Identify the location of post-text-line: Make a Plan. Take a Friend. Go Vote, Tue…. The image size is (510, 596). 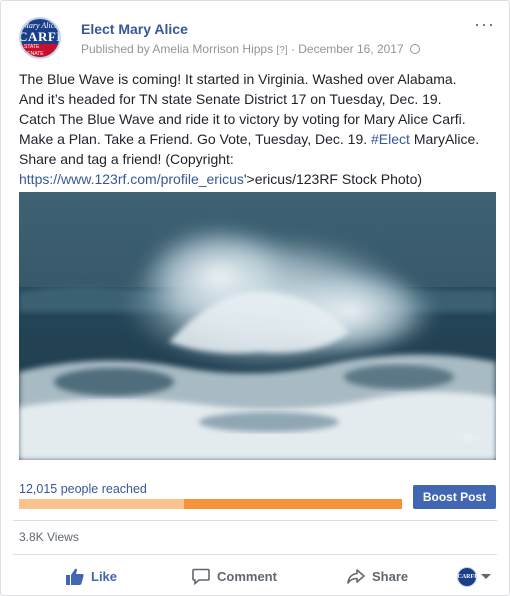
(260, 139).